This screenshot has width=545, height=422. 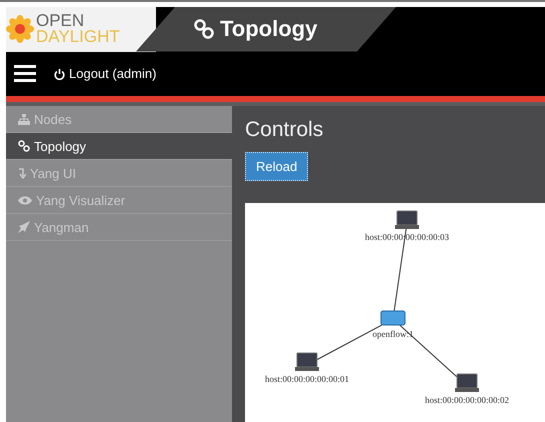 I want to click on node-label: host:00:00:00:00:00:02, so click(x=467, y=400).